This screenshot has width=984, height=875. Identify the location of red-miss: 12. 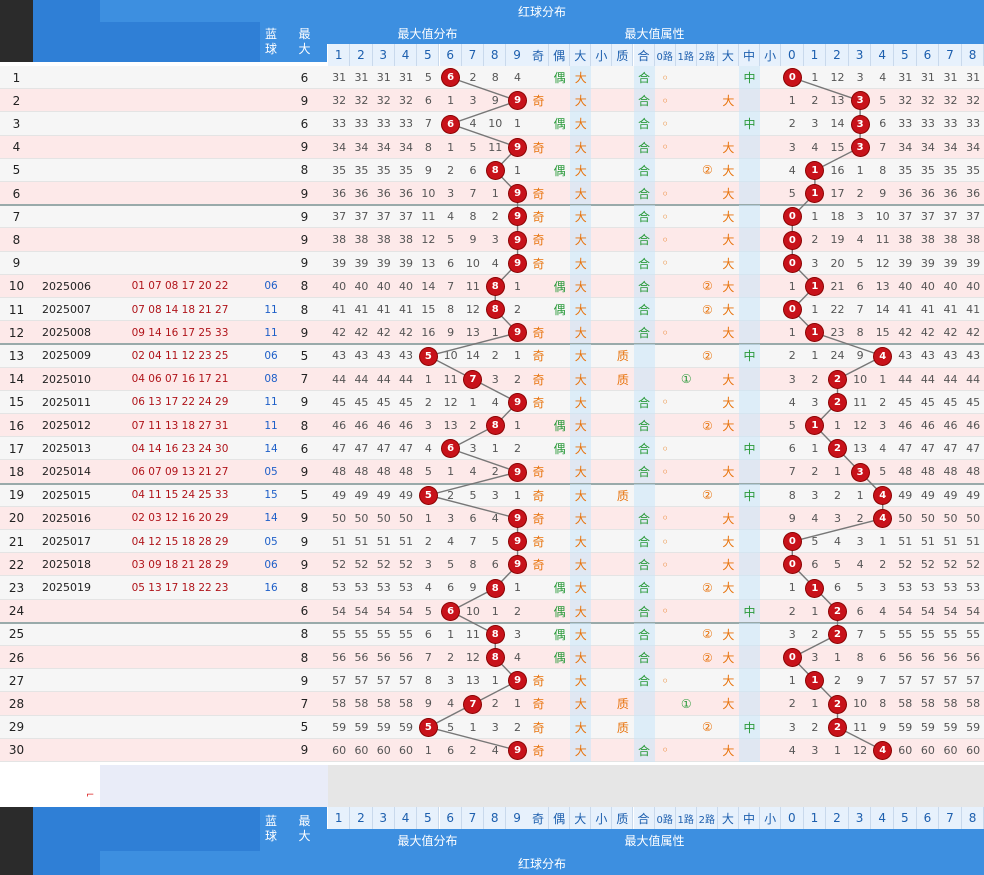
(860, 426).